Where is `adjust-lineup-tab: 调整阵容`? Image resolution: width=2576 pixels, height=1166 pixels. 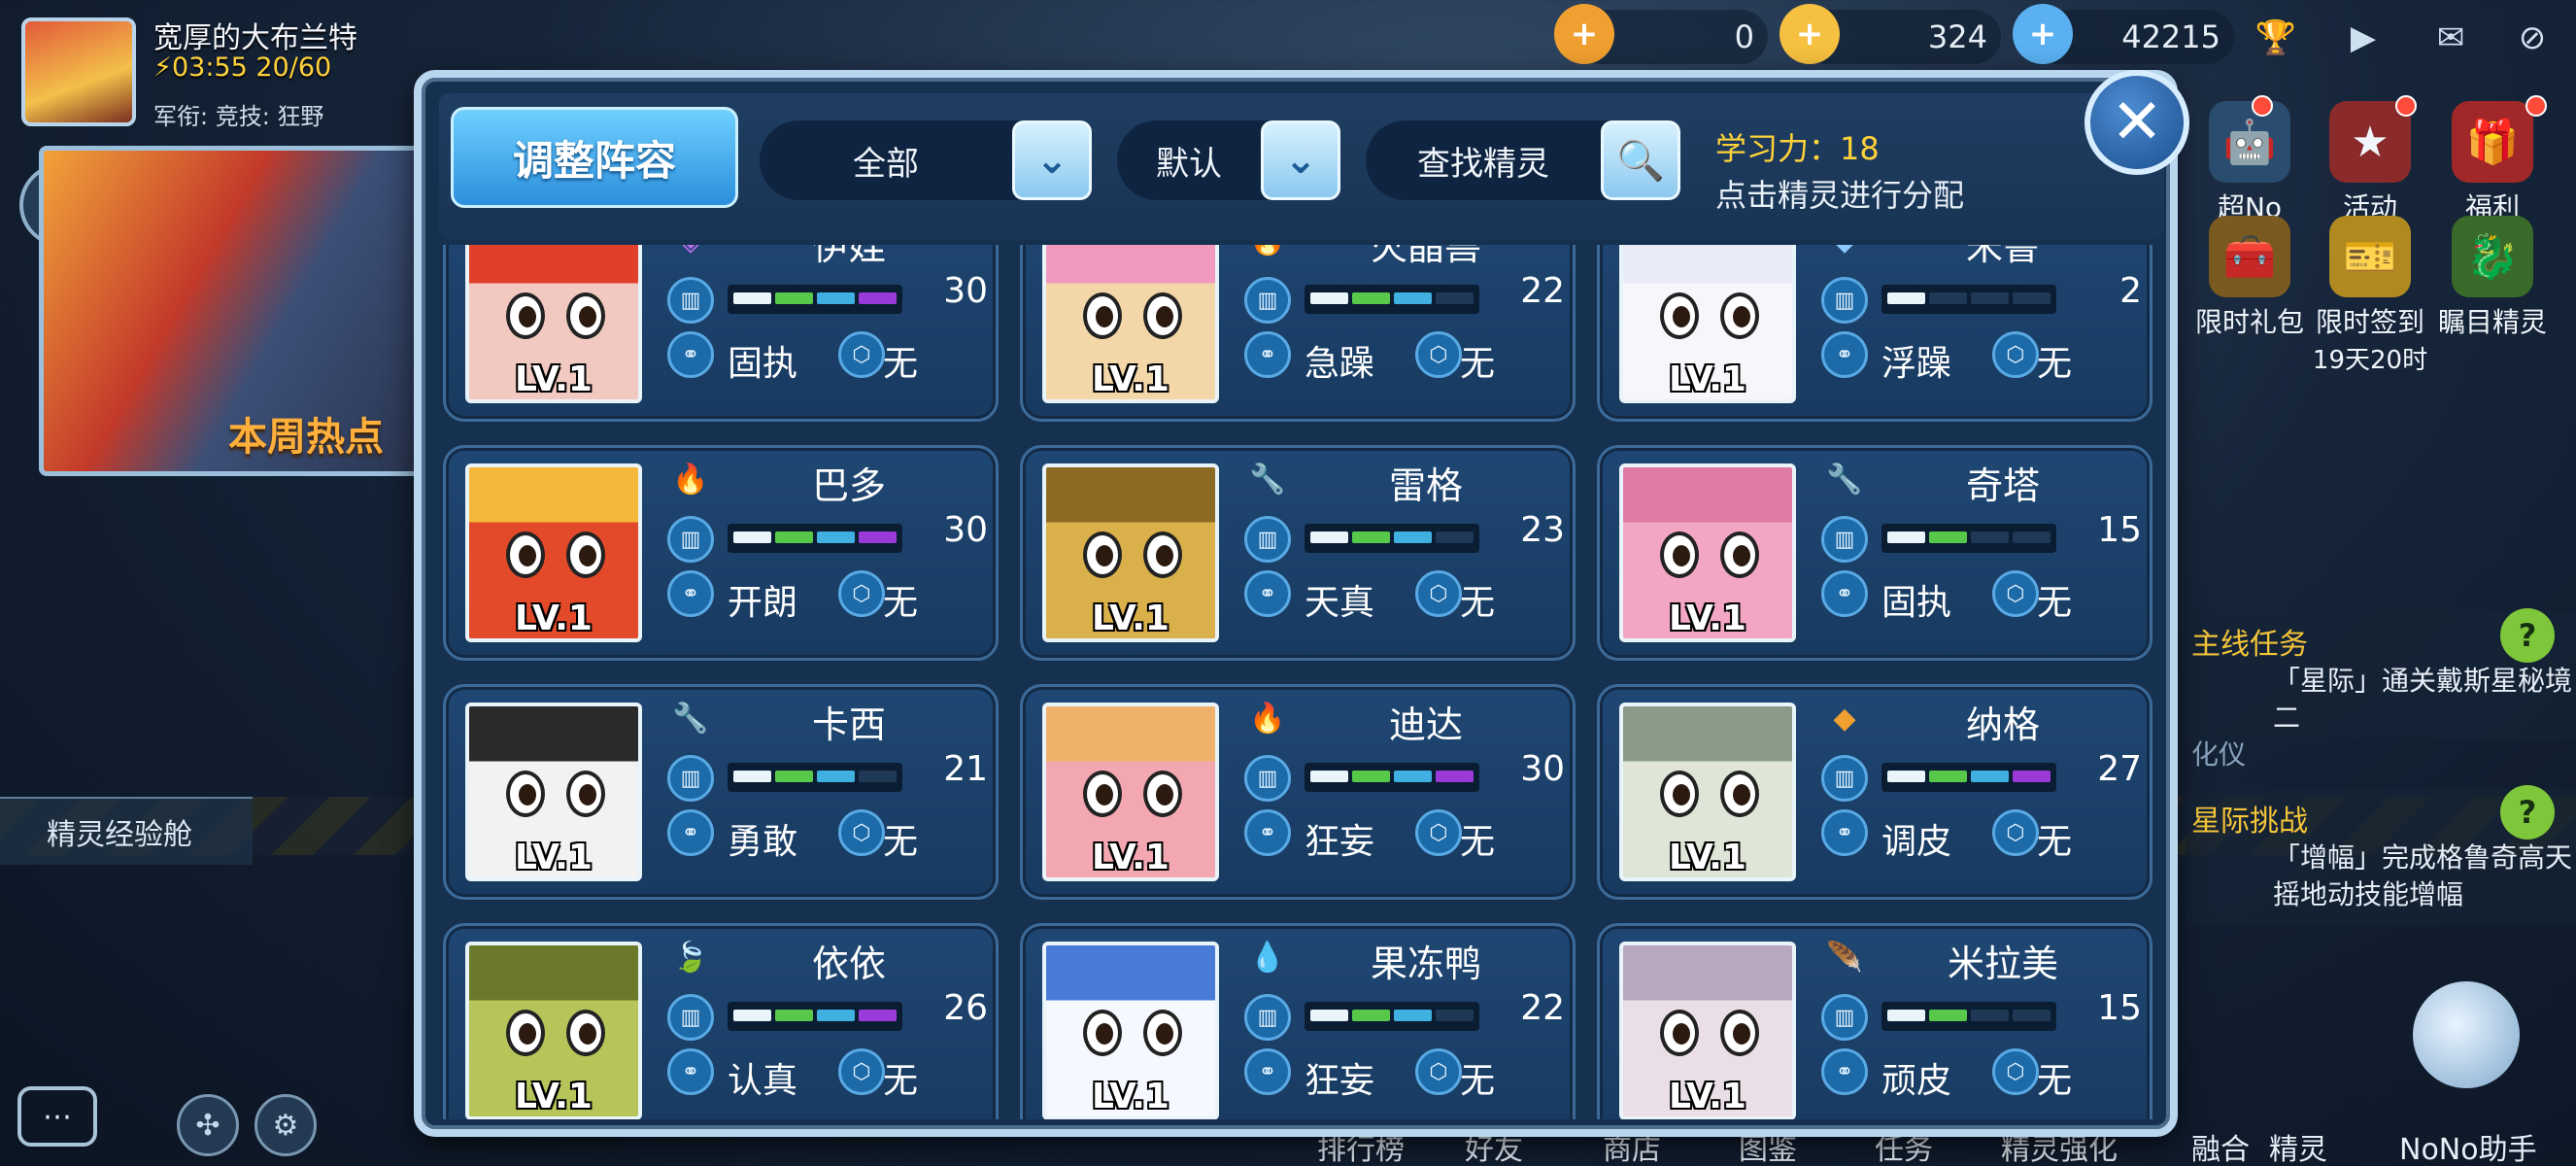
adjust-lineup-tab: 调整阵容 is located at coordinates (594, 157).